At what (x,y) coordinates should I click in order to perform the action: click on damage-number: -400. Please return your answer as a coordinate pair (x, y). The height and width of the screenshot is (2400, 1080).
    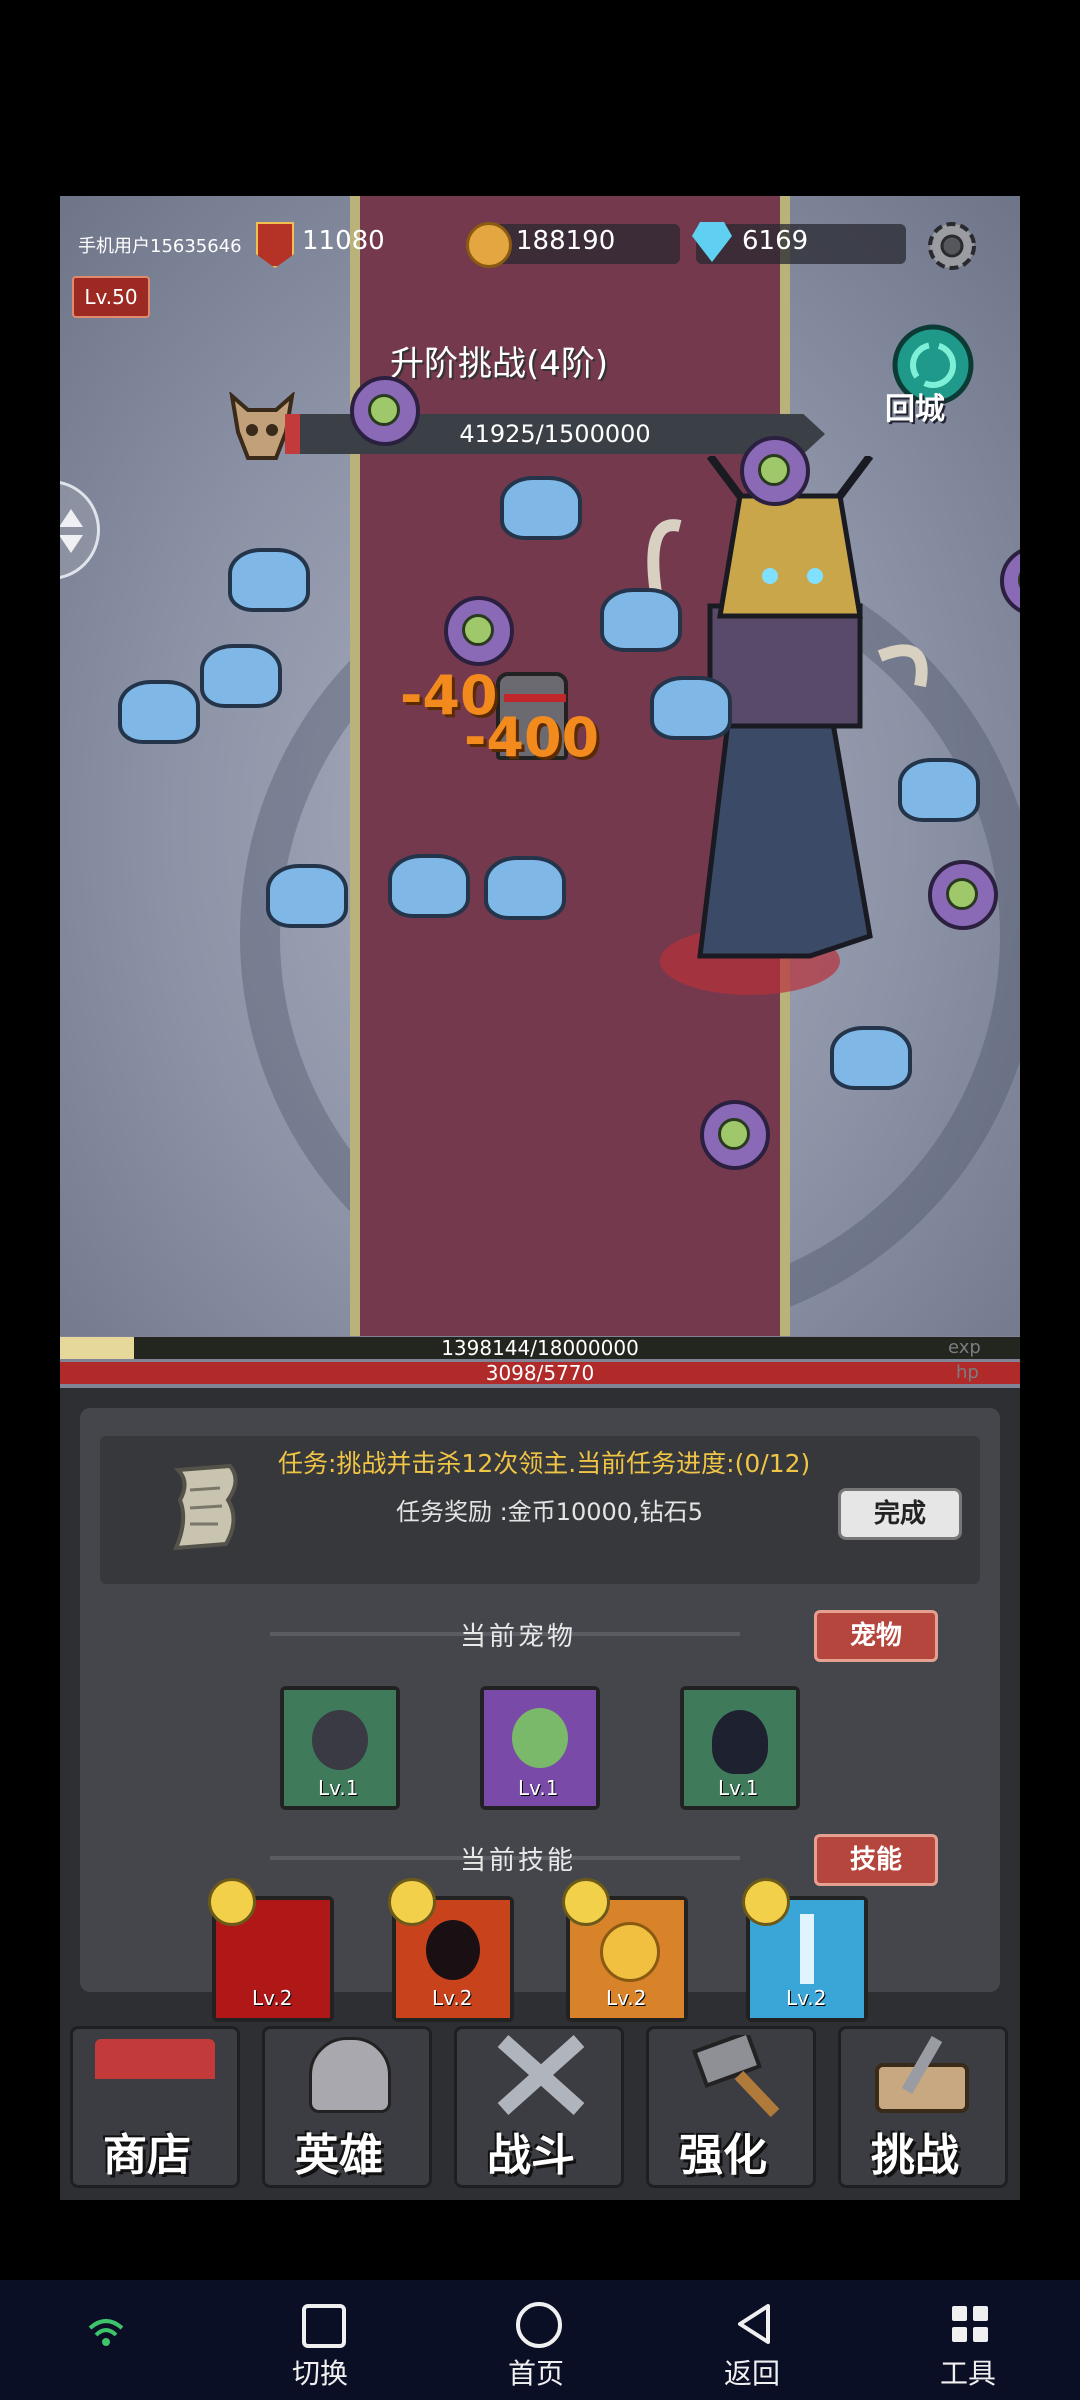
    Looking at the image, I should click on (532, 737).